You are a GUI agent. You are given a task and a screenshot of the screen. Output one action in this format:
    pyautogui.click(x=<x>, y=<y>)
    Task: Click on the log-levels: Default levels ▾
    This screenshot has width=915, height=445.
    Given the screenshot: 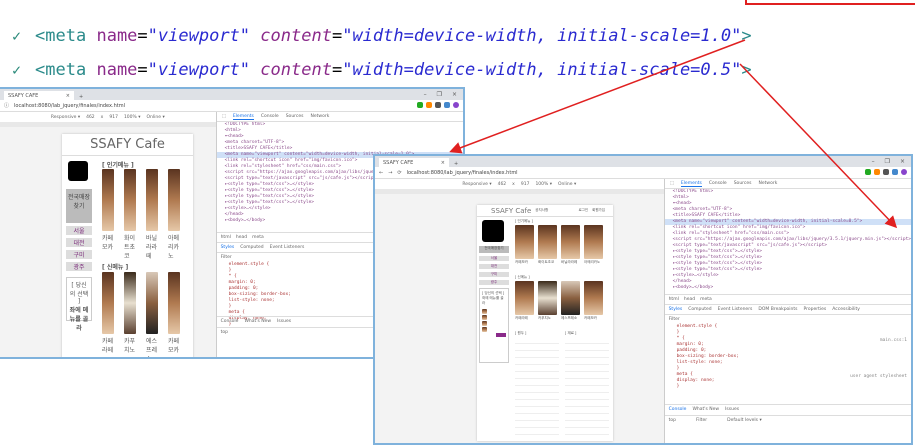 What is the action you would take?
    pyautogui.click(x=744, y=420)
    